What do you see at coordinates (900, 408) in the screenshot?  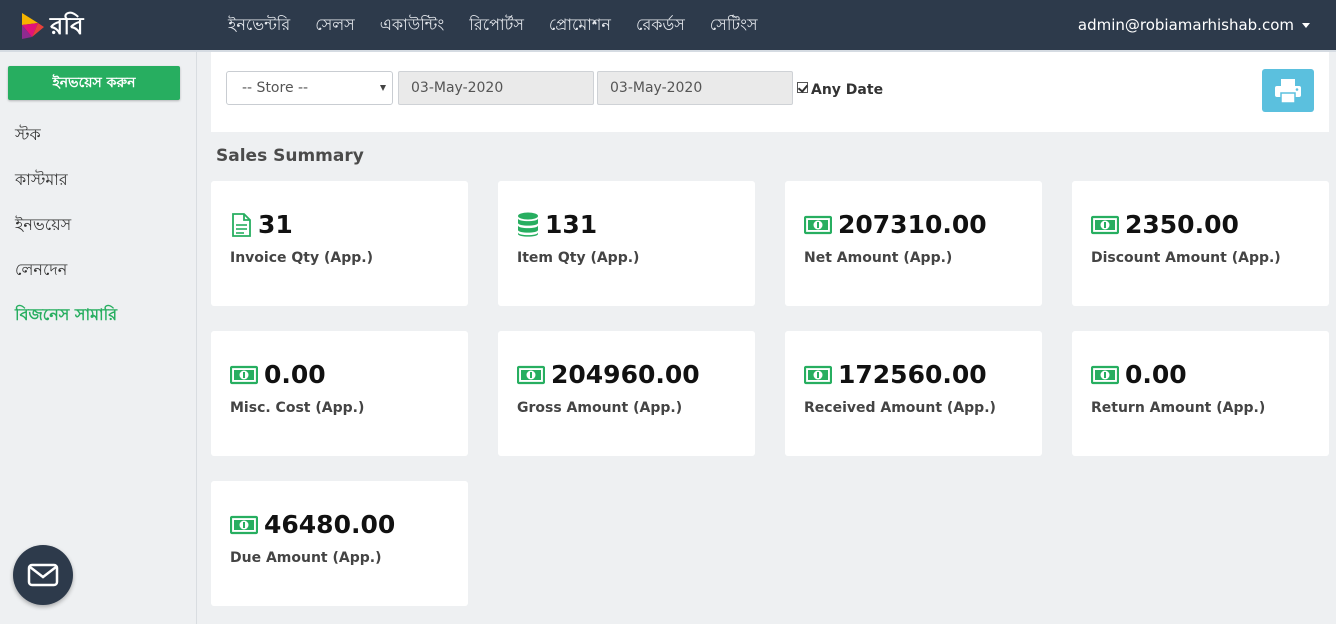 I see `card-label: Received Amount (App.)` at bounding box center [900, 408].